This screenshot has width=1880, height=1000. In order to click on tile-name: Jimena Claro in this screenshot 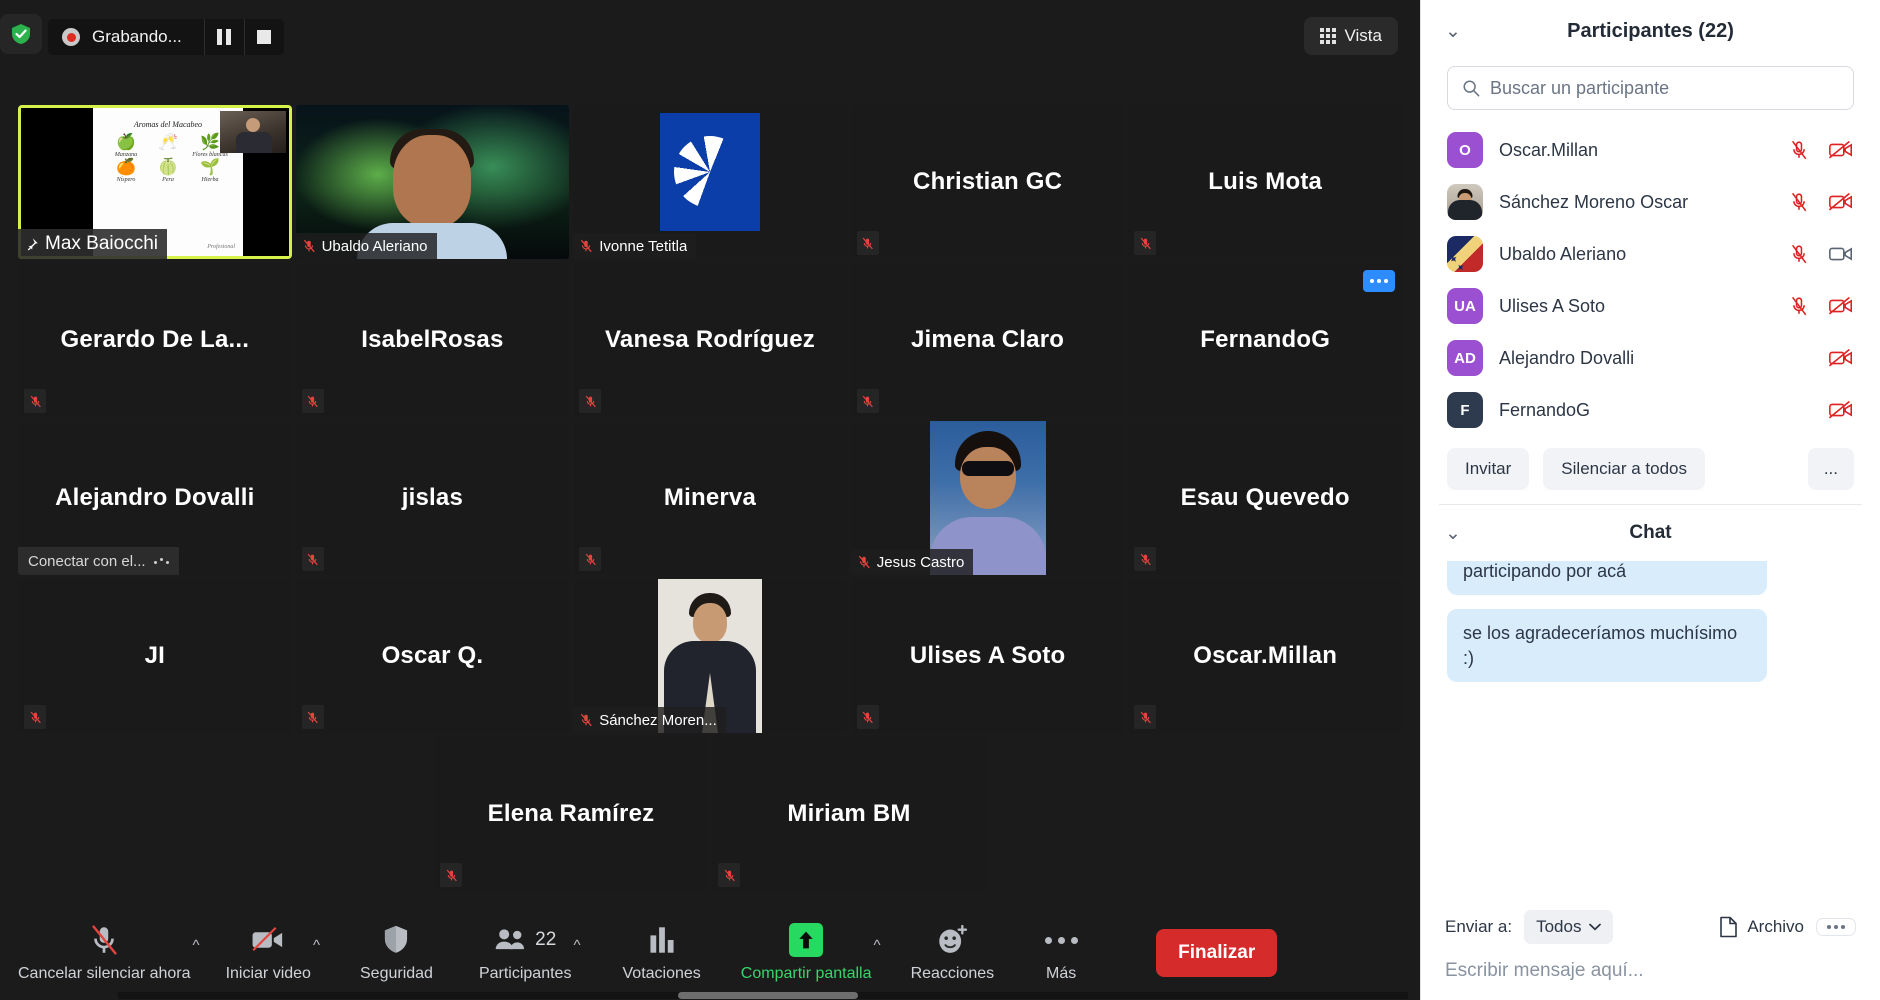, I will do `click(988, 339)`.